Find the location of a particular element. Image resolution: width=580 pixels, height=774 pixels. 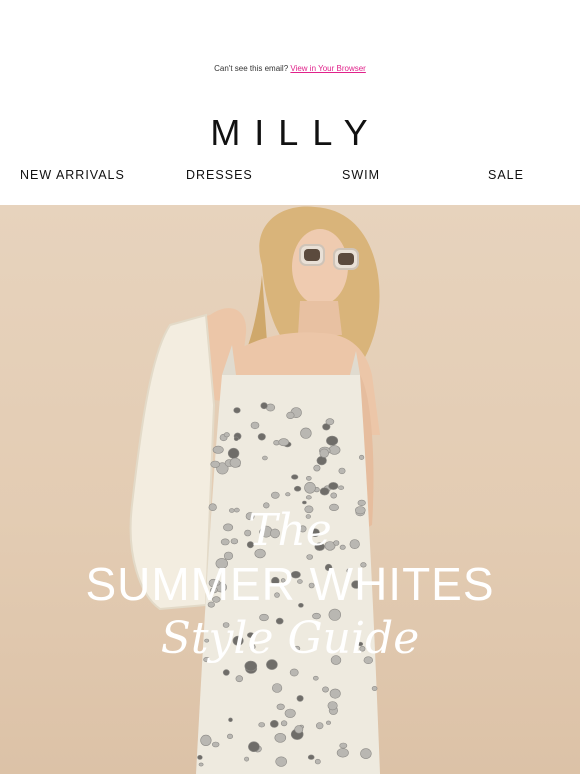

preheader-text: Can't see this email? is located at coordinates (251, 68).